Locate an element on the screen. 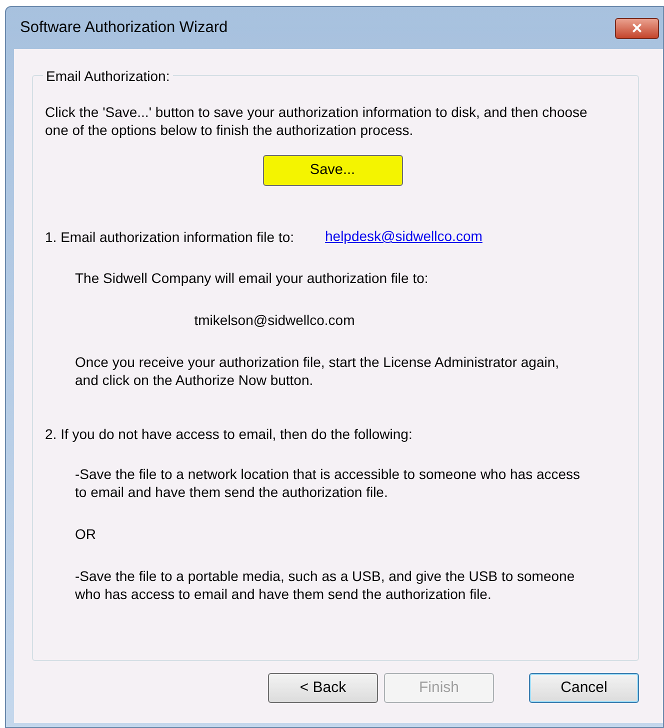  instruction-text: -Save the file to a portable media, such as a USB, and give the USB to someone who has access to email and have them send the authorization file. is located at coordinates (325, 585).